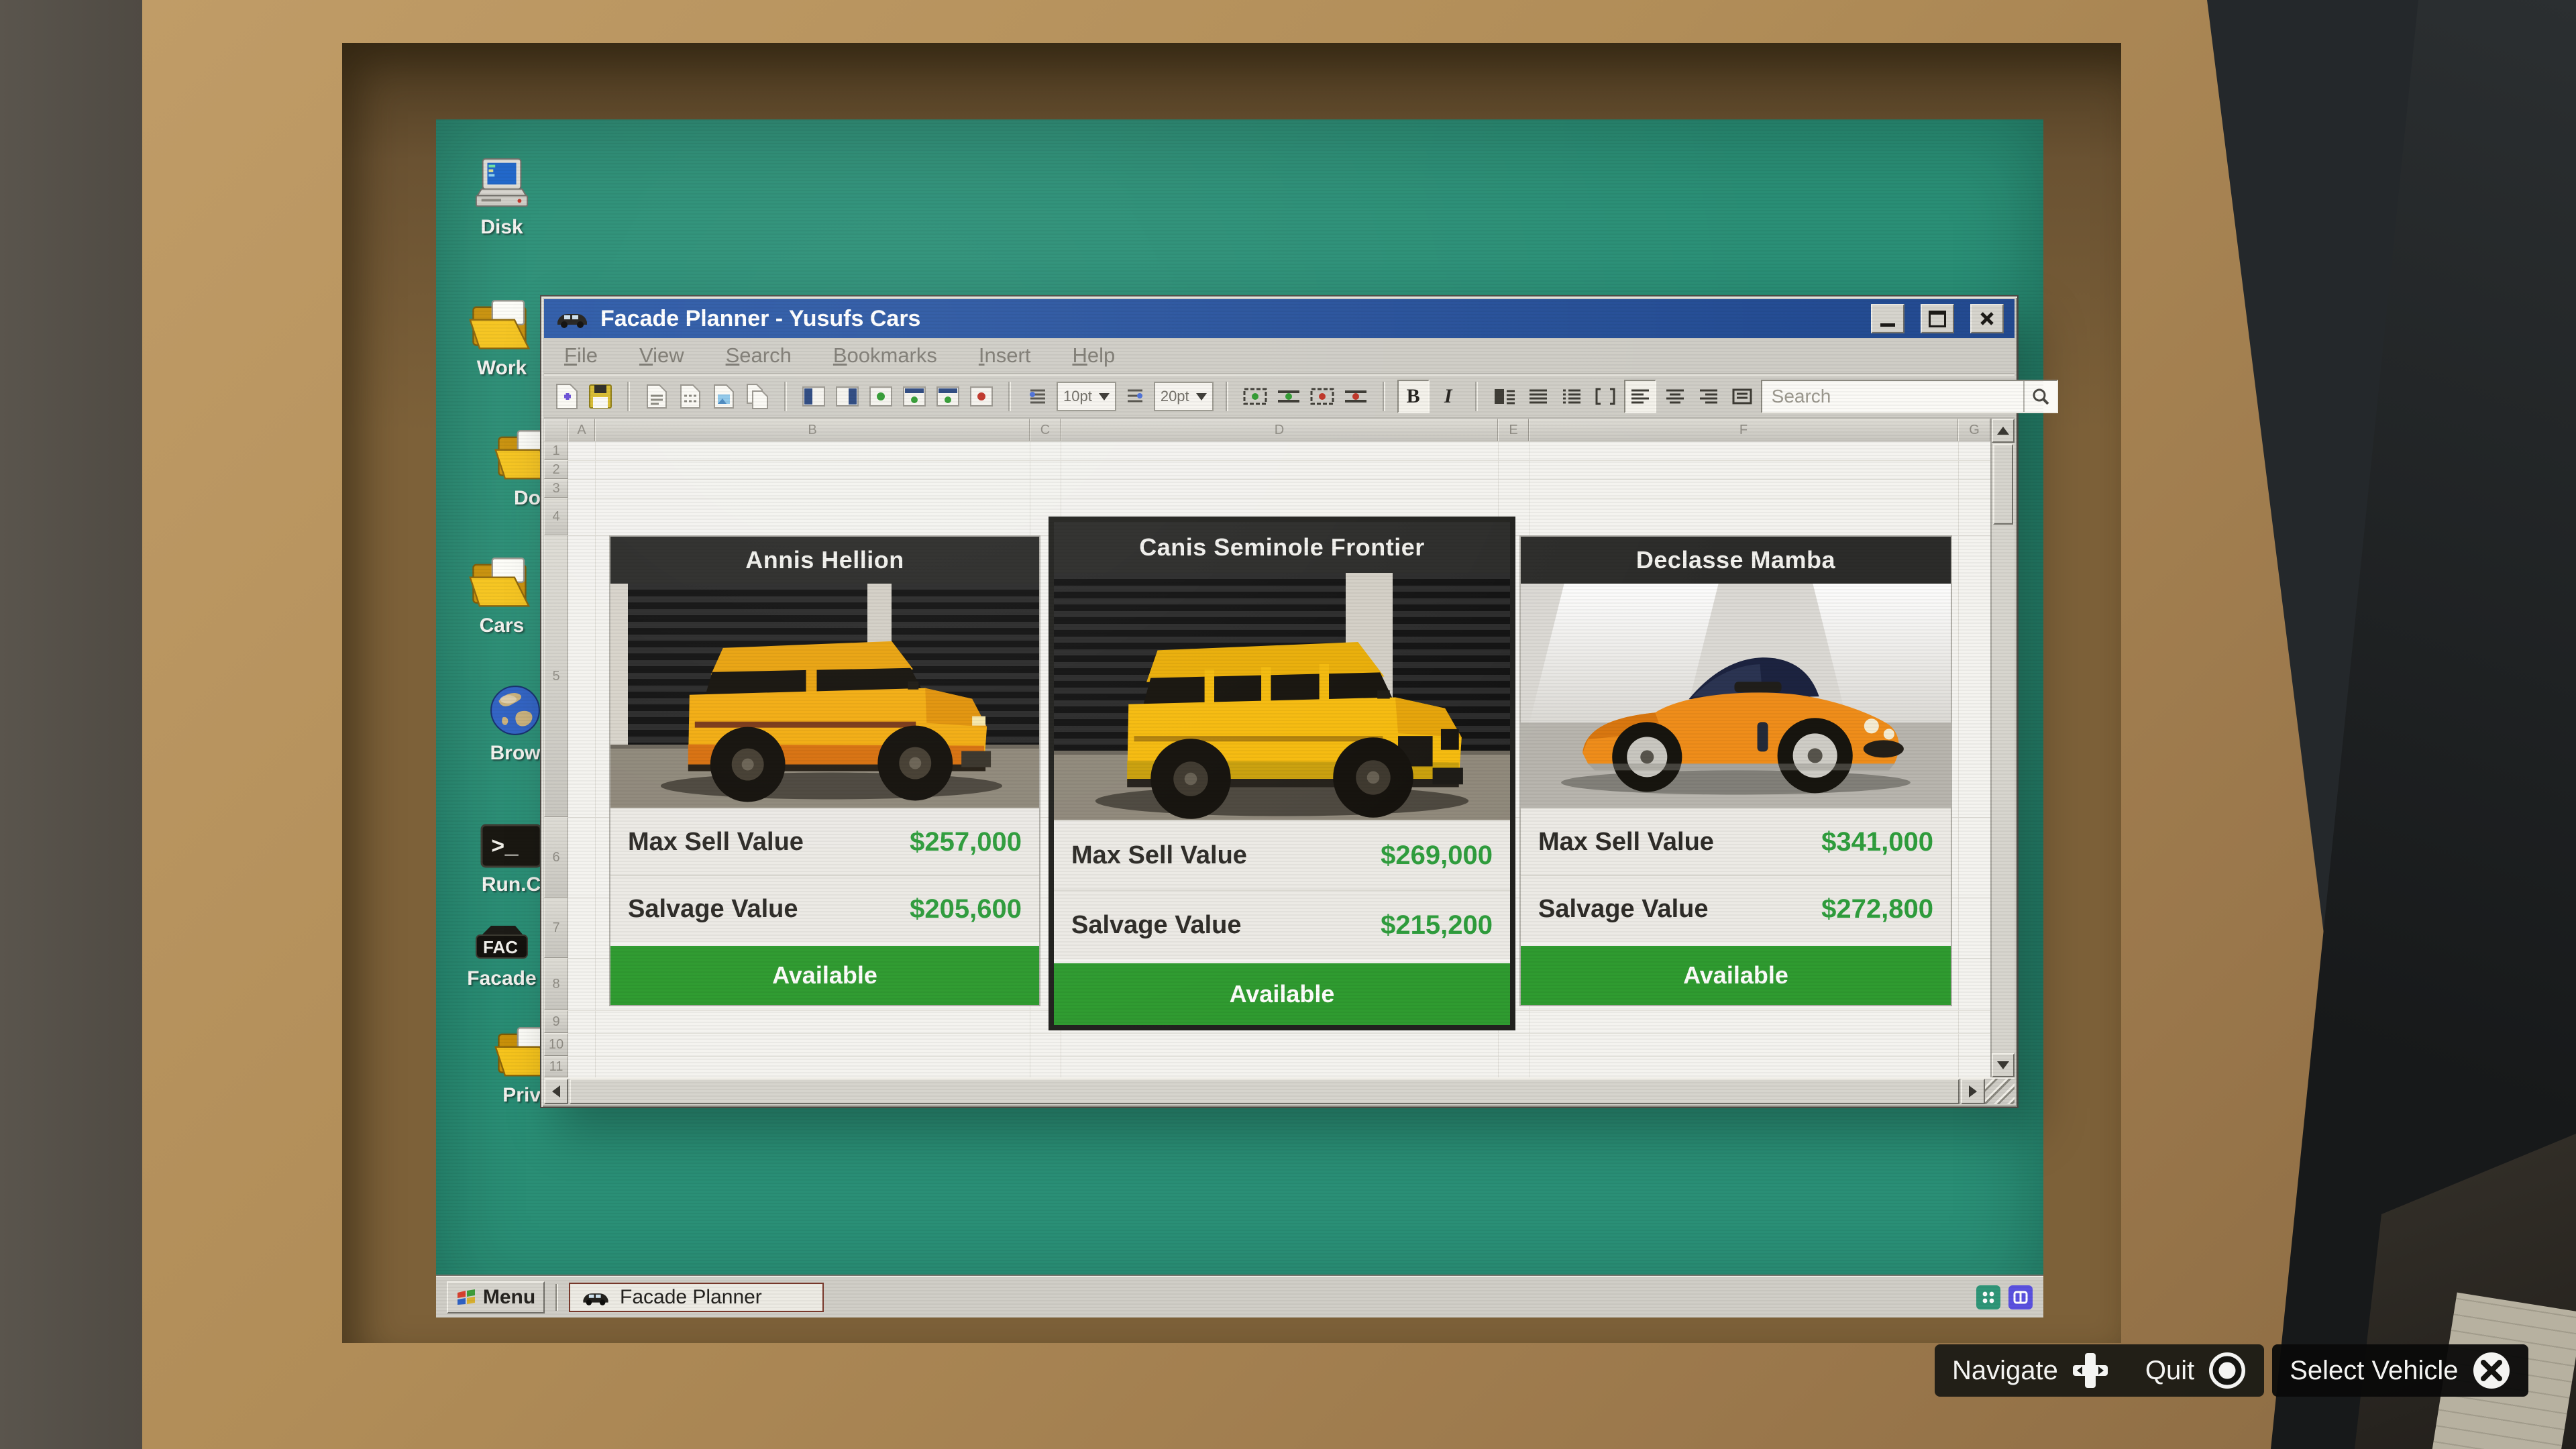 Image resolution: width=2576 pixels, height=1449 pixels. What do you see at coordinates (556, 984) in the screenshot?
I see `row-header: 8` at bounding box center [556, 984].